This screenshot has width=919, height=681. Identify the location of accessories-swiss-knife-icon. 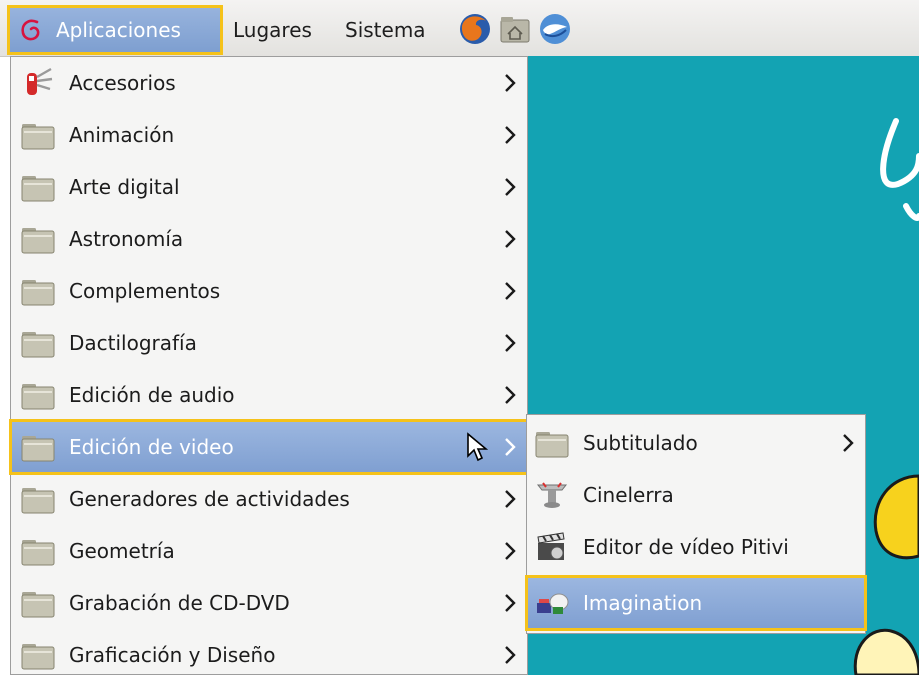
(40, 81).